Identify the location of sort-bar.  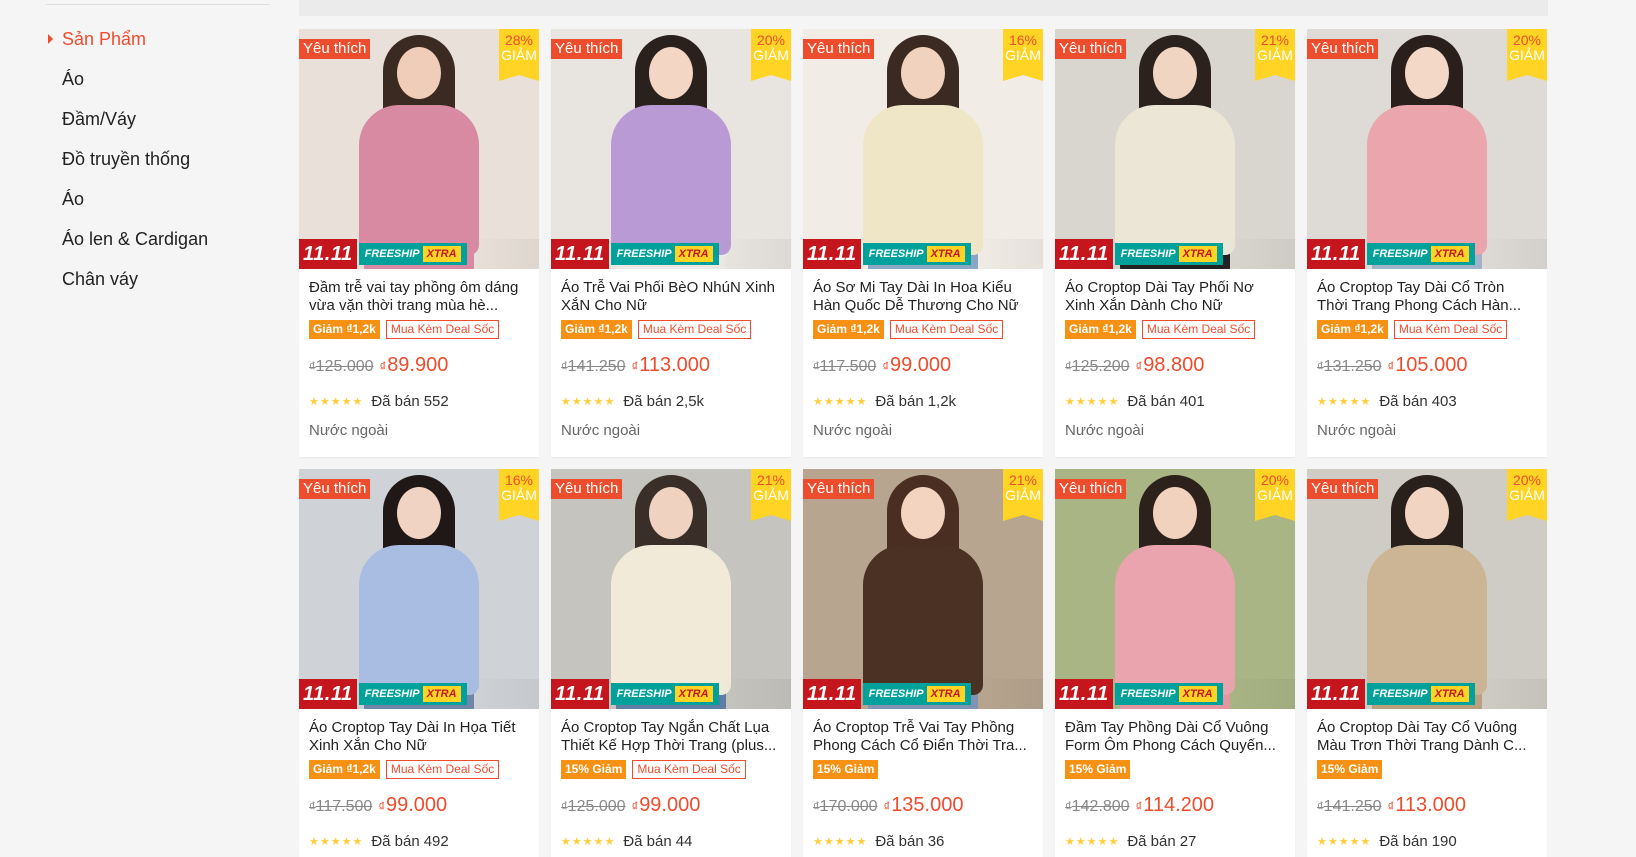
(923, 8).